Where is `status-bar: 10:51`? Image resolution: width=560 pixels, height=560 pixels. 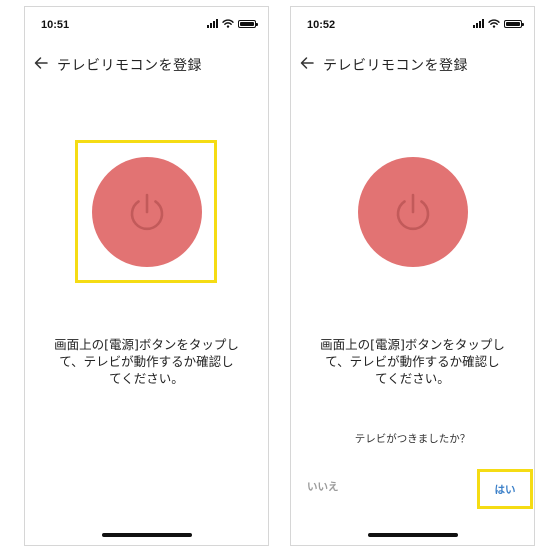
status-bar: 10:51 is located at coordinates (146, 22).